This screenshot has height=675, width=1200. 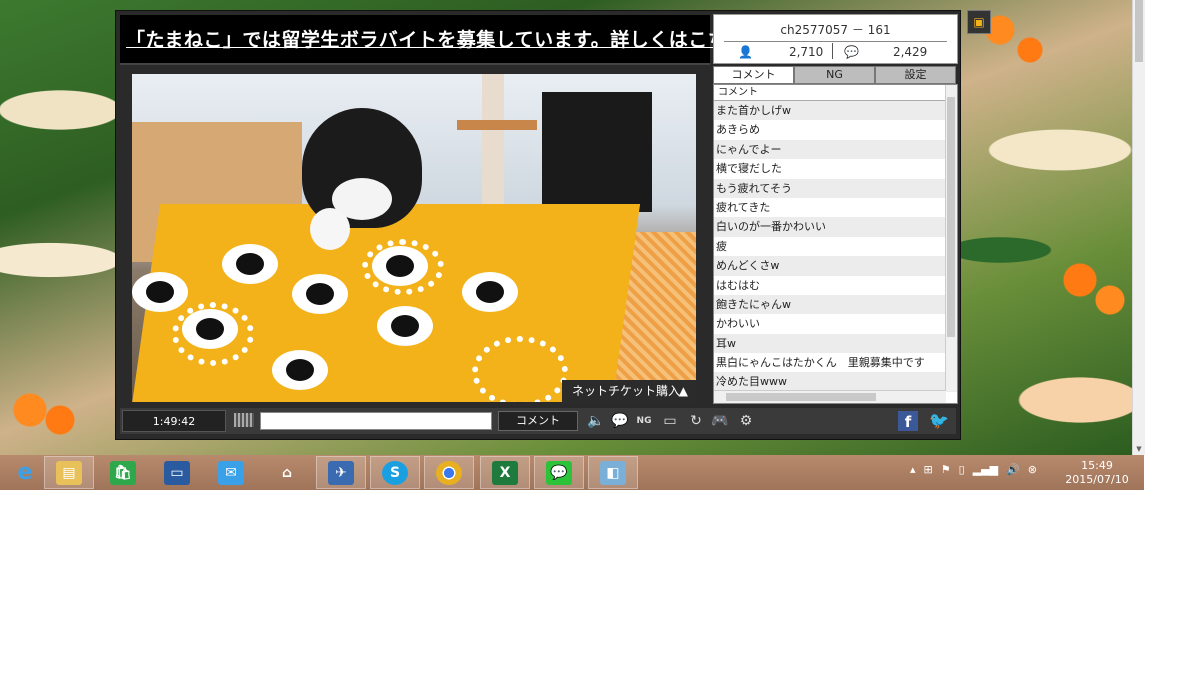 I want to click on comment-input, so click(x=376, y=421).